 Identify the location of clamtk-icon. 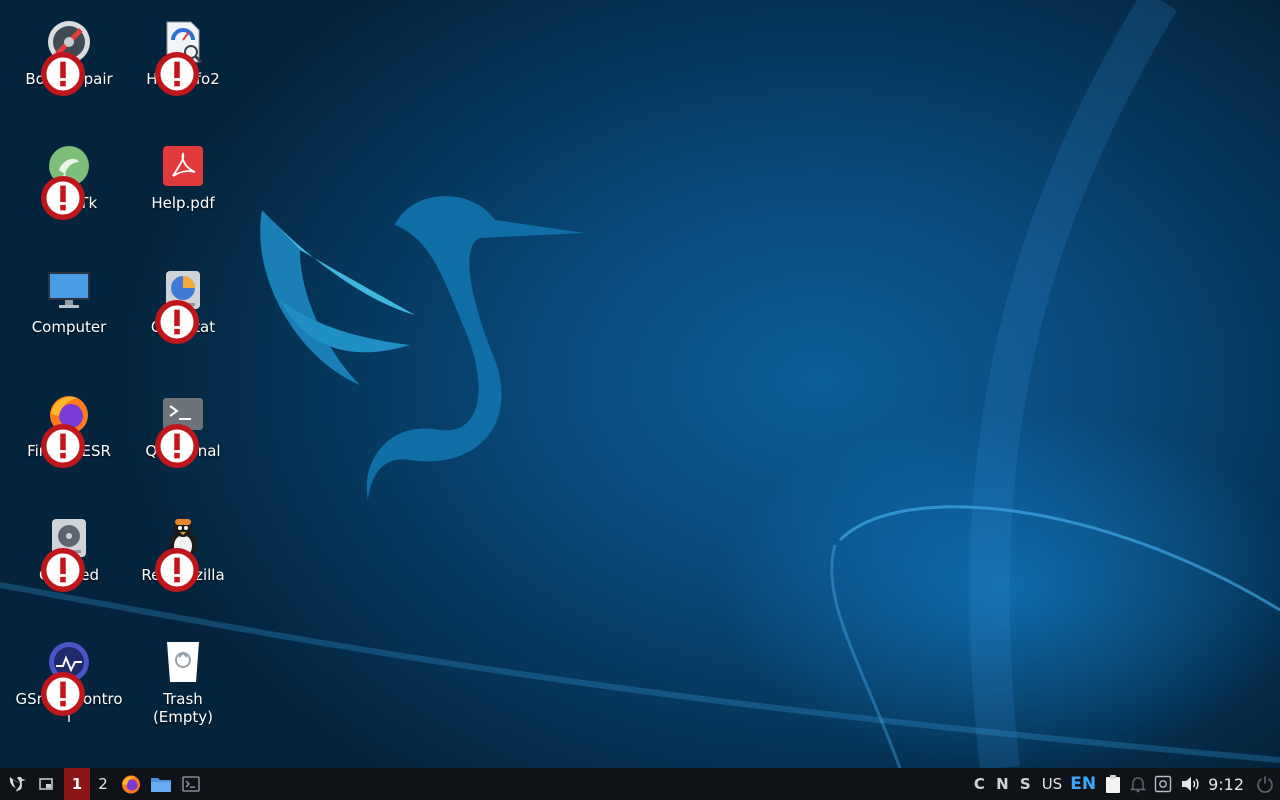
(66, 182).